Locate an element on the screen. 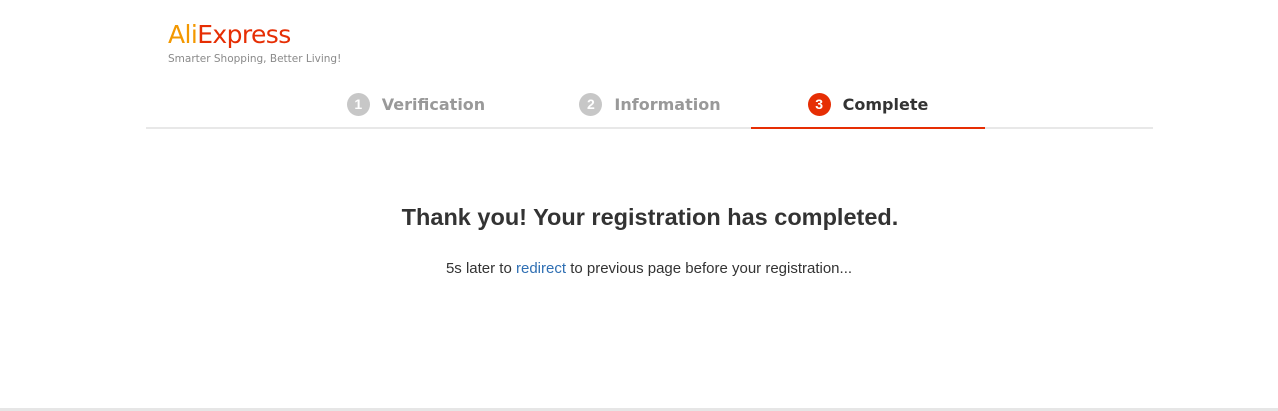  step-label: Information is located at coordinates (667, 104).